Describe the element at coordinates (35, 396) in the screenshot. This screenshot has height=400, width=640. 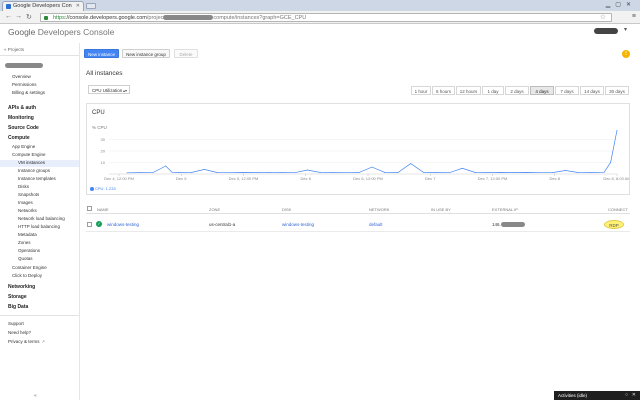
I see `collapse-sidebar-icon: «` at that location.